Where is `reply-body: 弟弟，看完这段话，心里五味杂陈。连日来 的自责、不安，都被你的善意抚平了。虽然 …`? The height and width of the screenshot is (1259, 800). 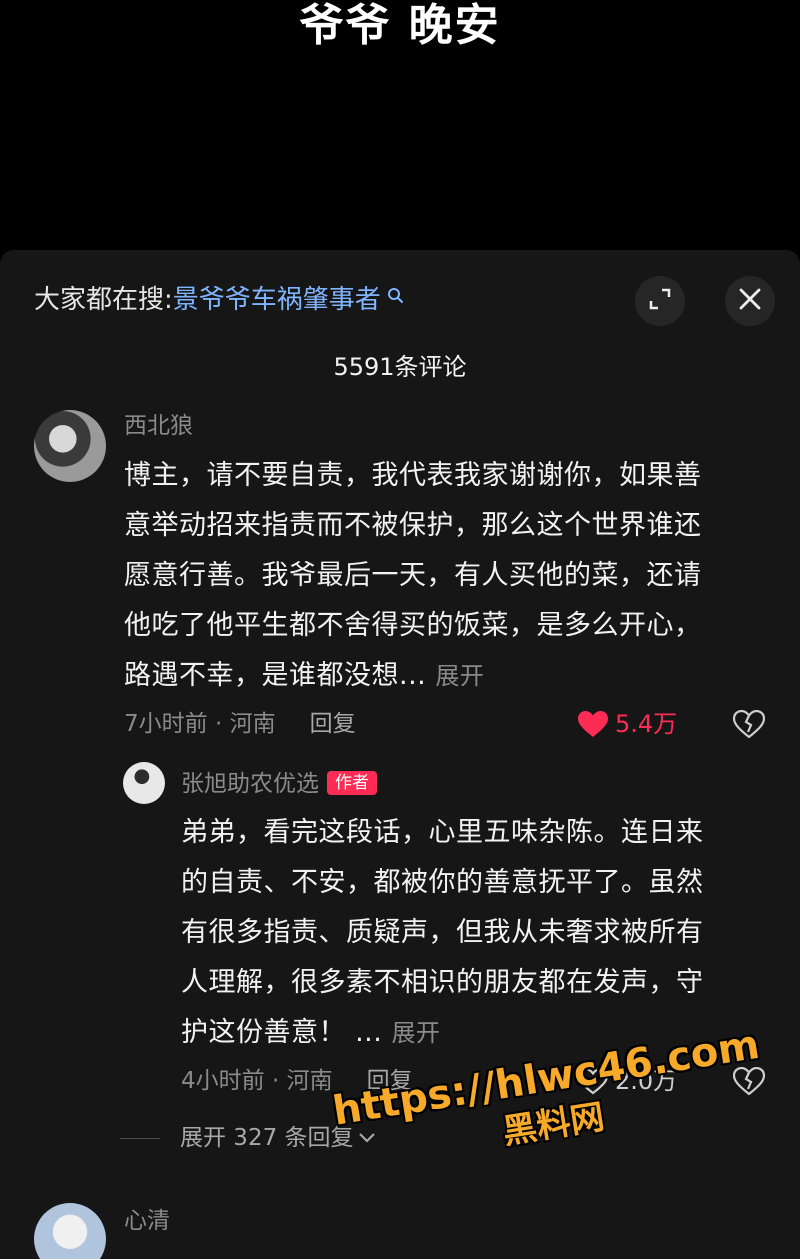
reply-body: 弟弟，看完这段话，心里五味杂陈。连日来 的自责、不安，都被你的善意抚平了。虽然 … is located at coordinates (442, 933).